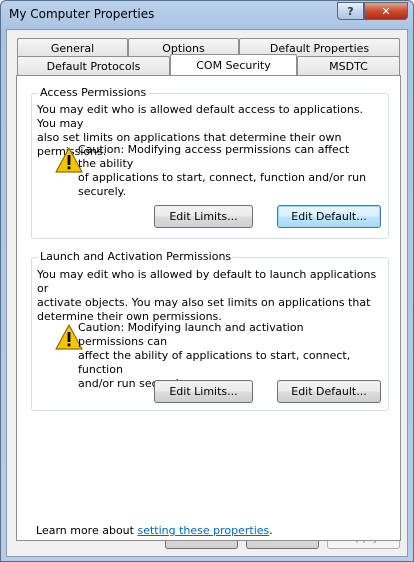  I want to click on setting-properties-link: setting these properties, so click(203, 530).